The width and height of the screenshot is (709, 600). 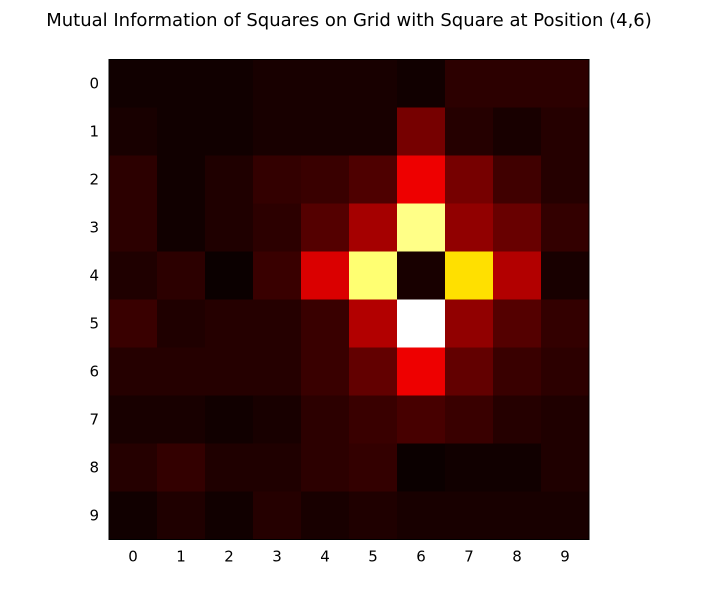 I want to click on y-tick-label: 1, so click(x=94, y=132).